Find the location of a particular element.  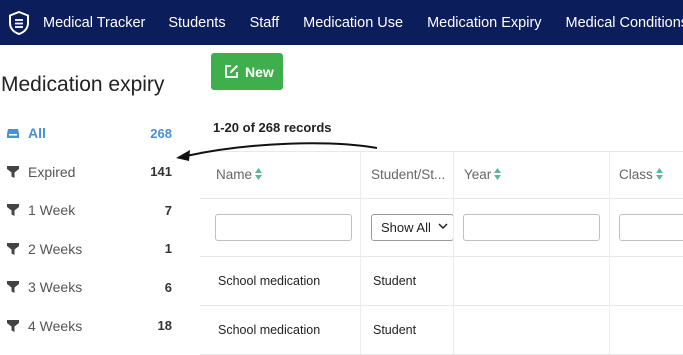

sidebar-item-label: Expired is located at coordinates (52, 171).